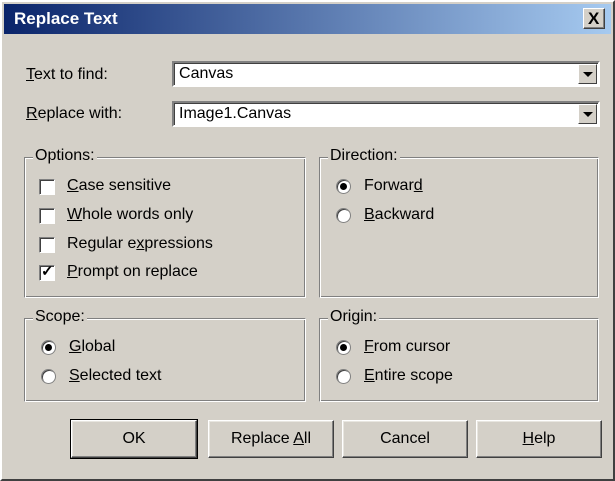 The height and width of the screenshot is (481, 615). What do you see at coordinates (74, 113) in the screenshot?
I see `replace-with-label: Replace with:` at bounding box center [74, 113].